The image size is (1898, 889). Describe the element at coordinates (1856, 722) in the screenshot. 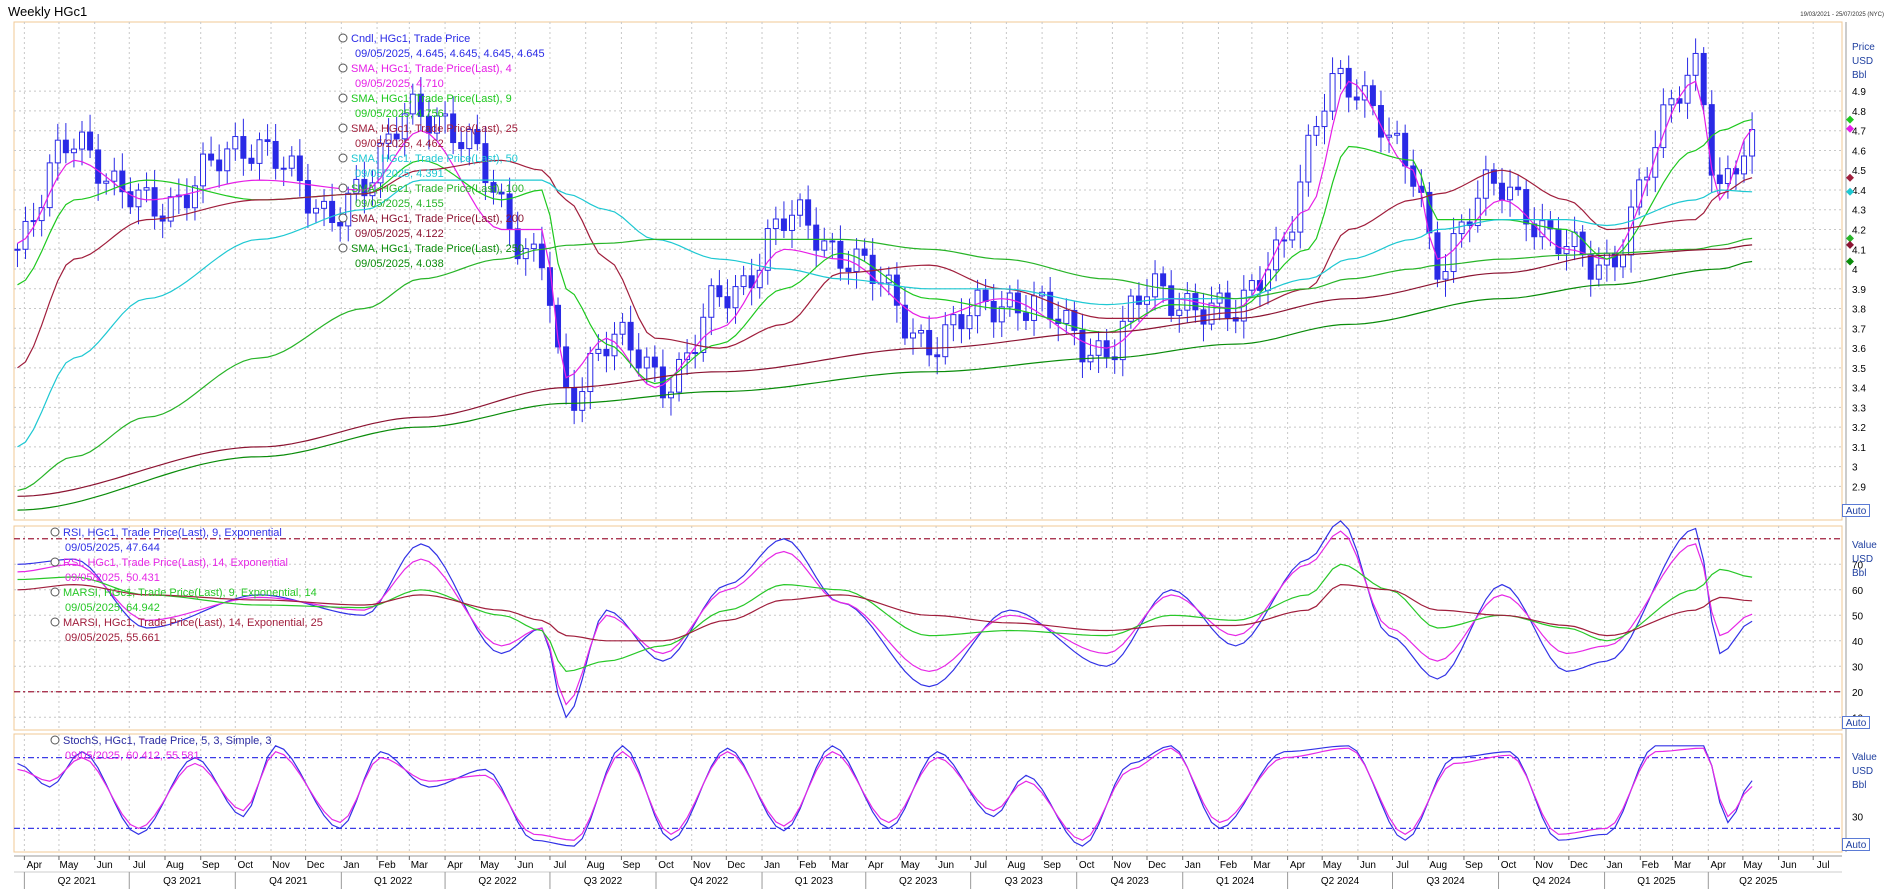

I see `rsi-auto-button: Auto` at that location.